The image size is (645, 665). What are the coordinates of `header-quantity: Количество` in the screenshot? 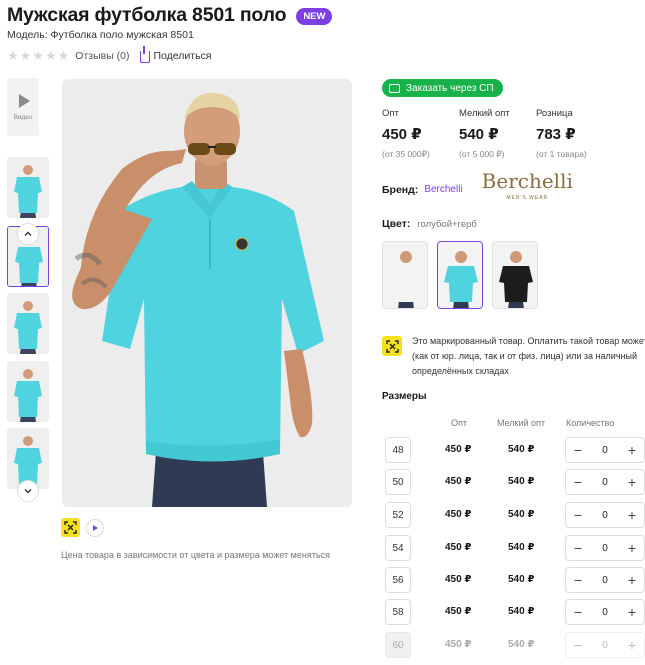 It's located at (590, 423).